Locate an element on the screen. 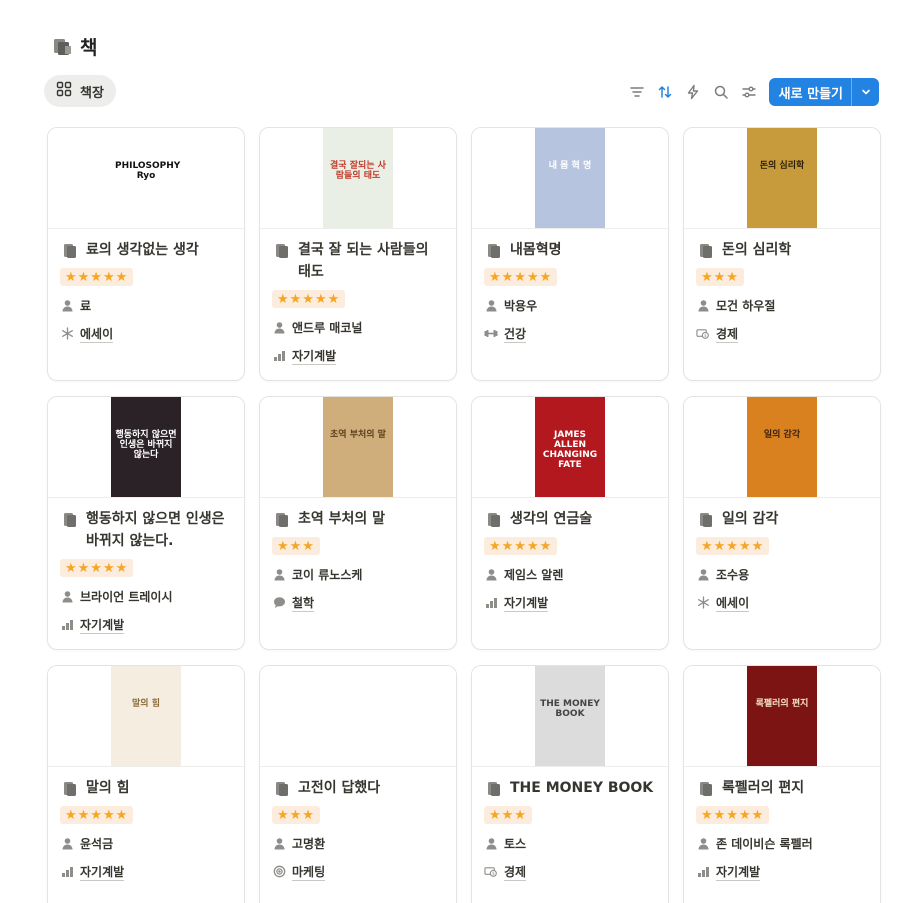  cover-title: 행동하지 않으면 인생은 바뀌지 않는다 is located at coordinates (146, 445).